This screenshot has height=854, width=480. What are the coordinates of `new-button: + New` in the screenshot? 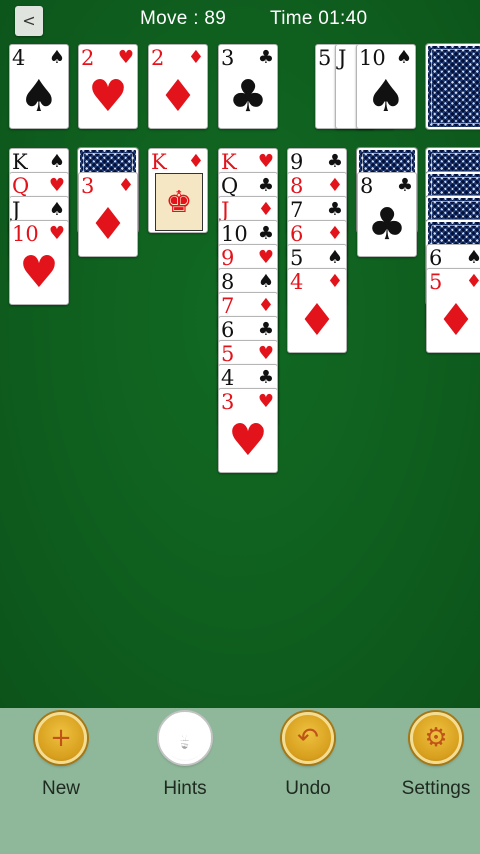 It's located at (61, 756).